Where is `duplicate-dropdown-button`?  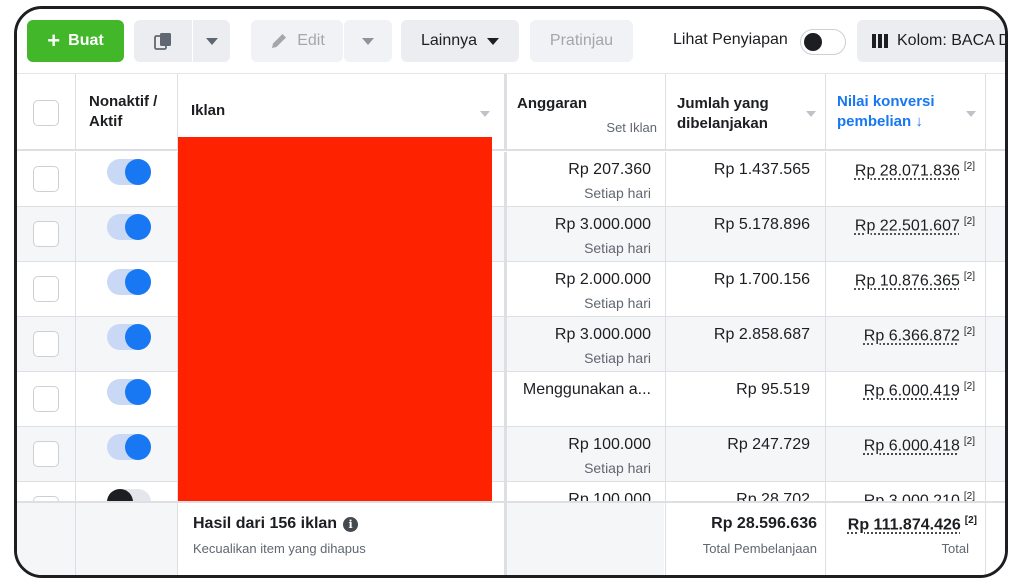
duplicate-dropdown-button is located at coordinates (211, 41).